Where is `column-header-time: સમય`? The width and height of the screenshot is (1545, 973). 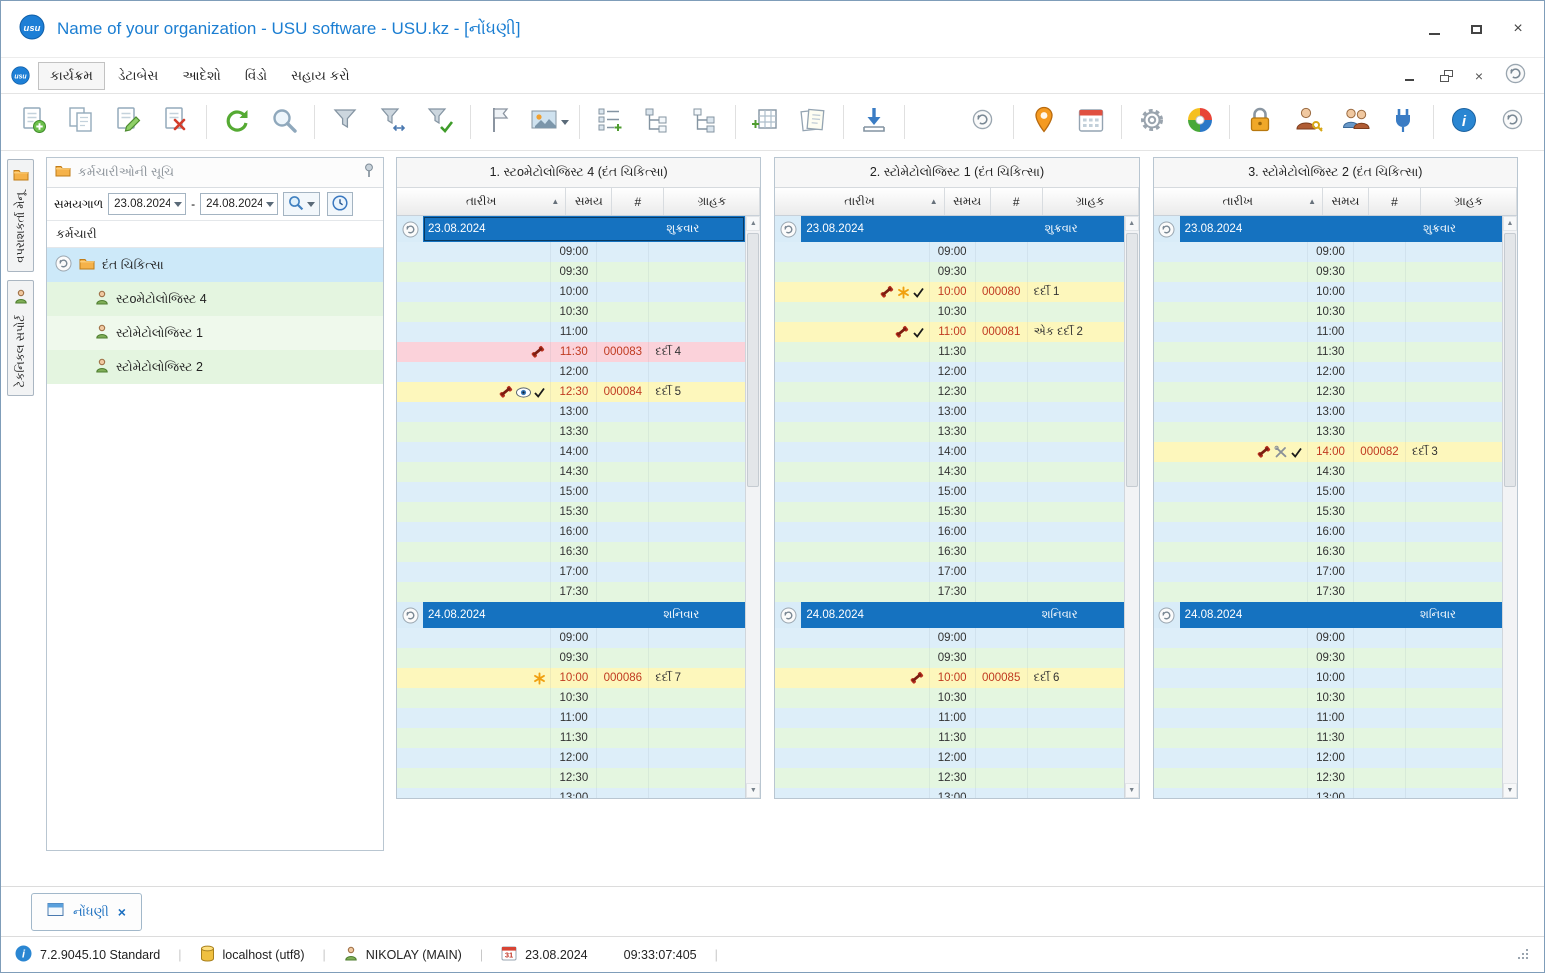
column-header-time: સમય is located at coordinates (968, 201).